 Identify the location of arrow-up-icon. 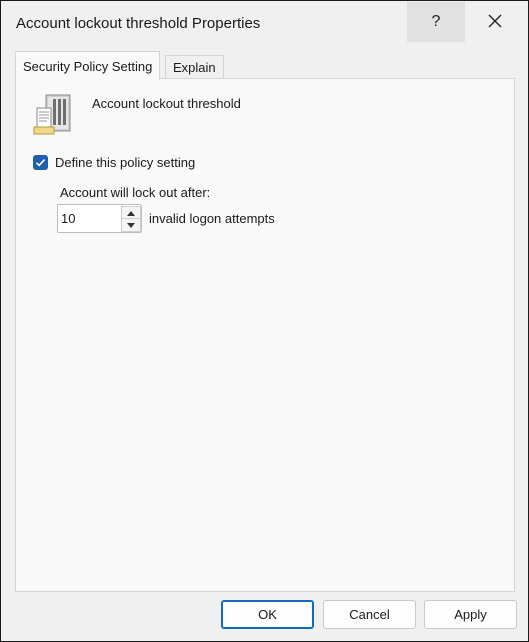
(131, 213).